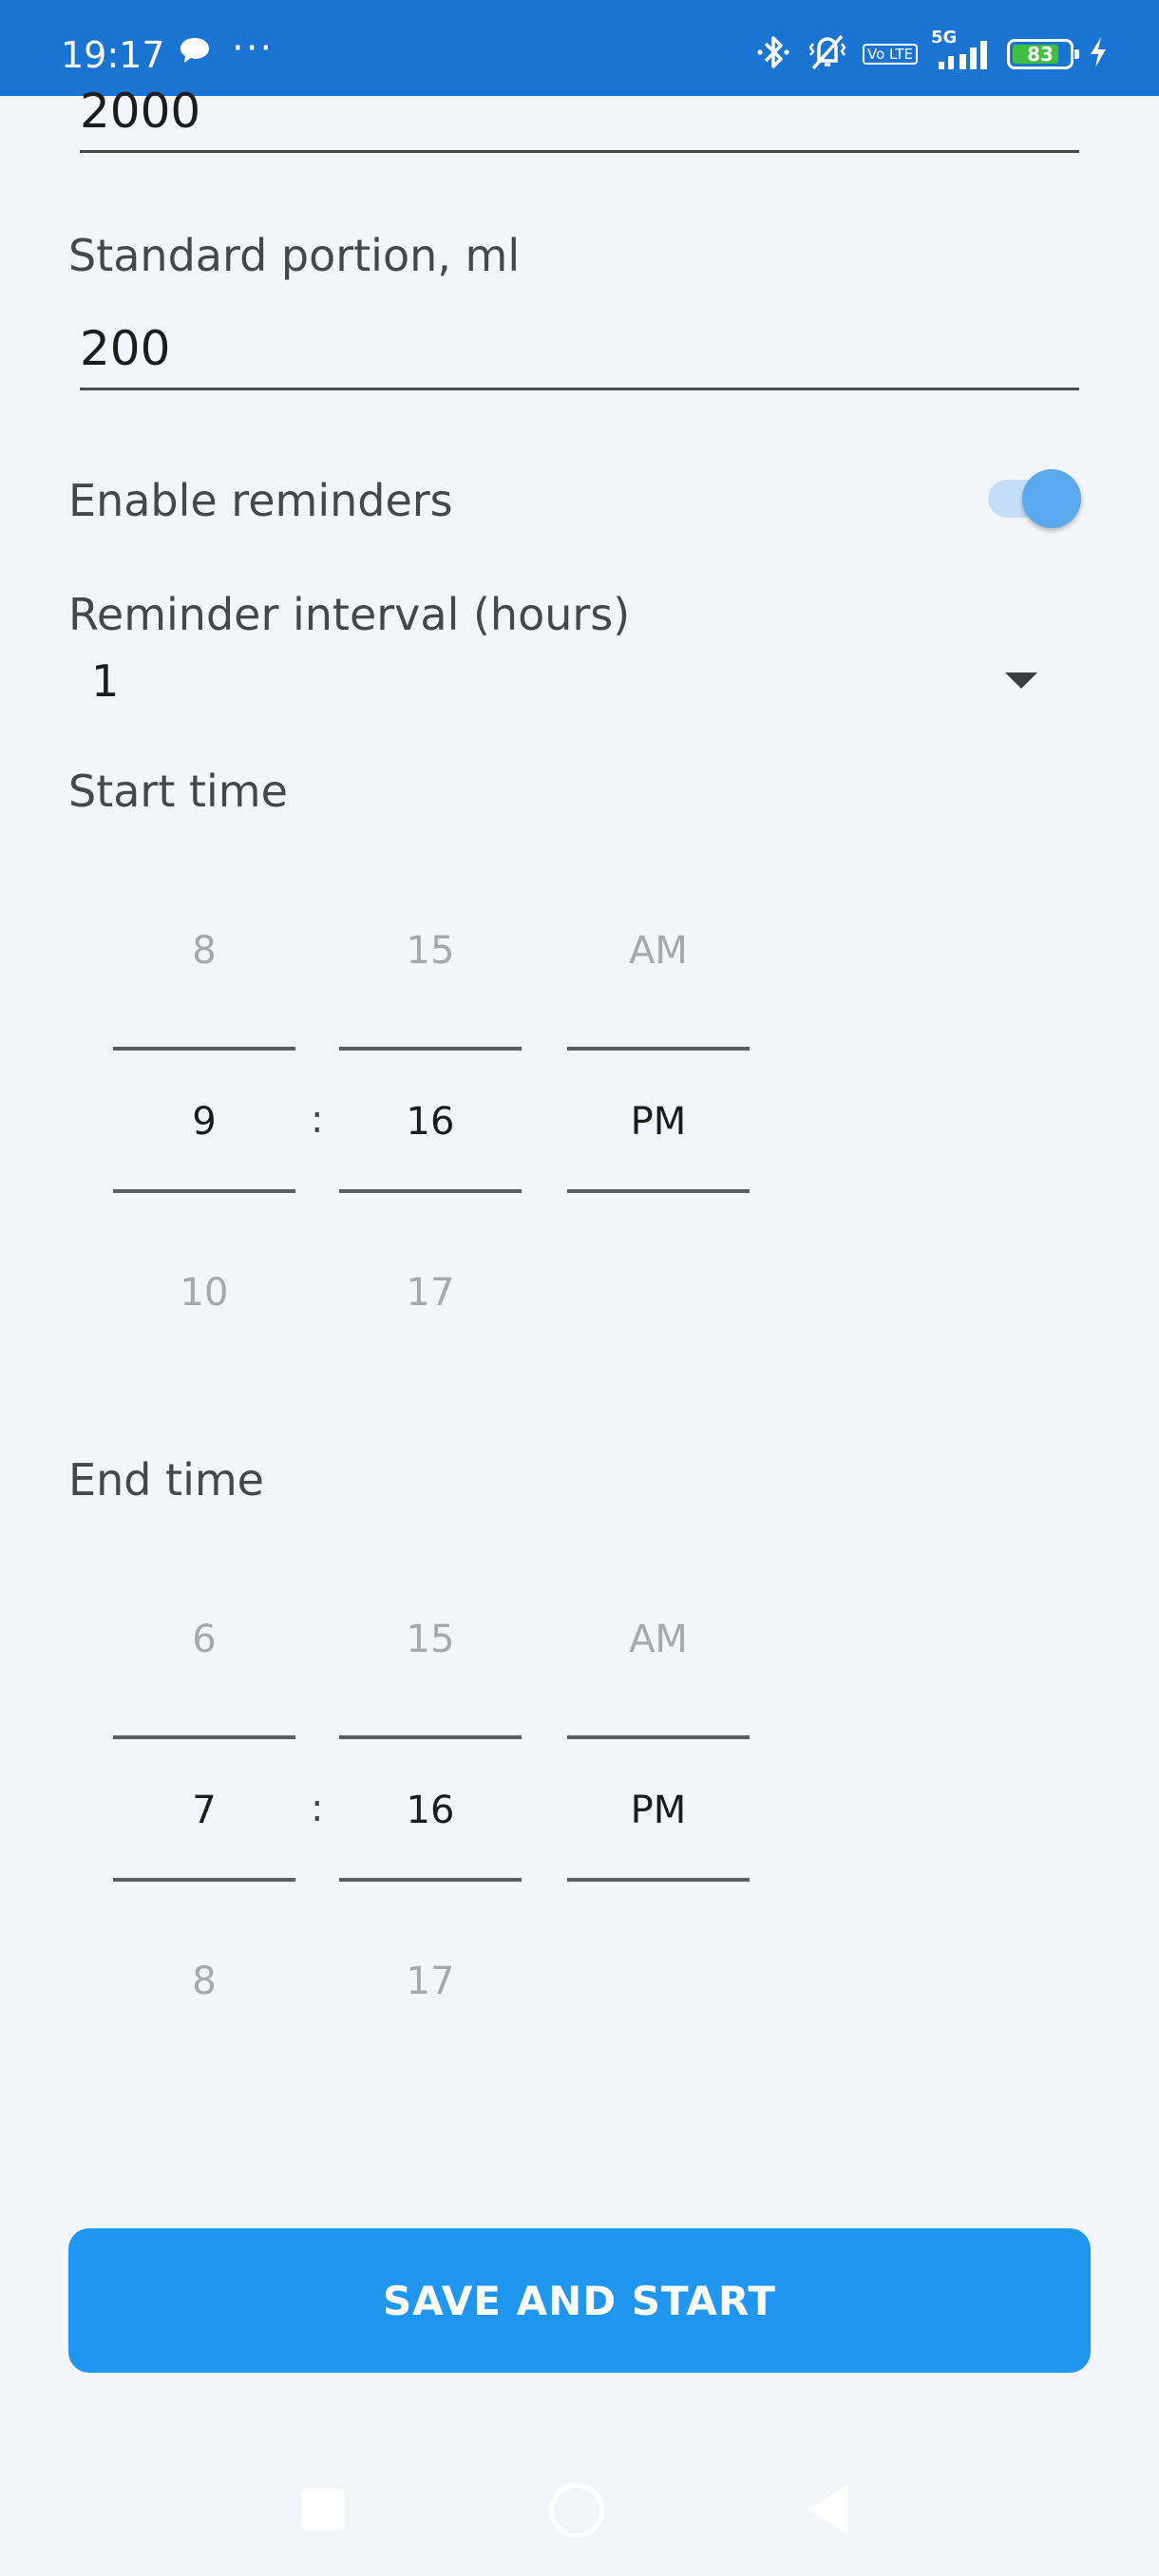 The width and height of the screenshot is (1159, 2576). I want to click on end-ampm-line-bottom, so click(658, 1880).